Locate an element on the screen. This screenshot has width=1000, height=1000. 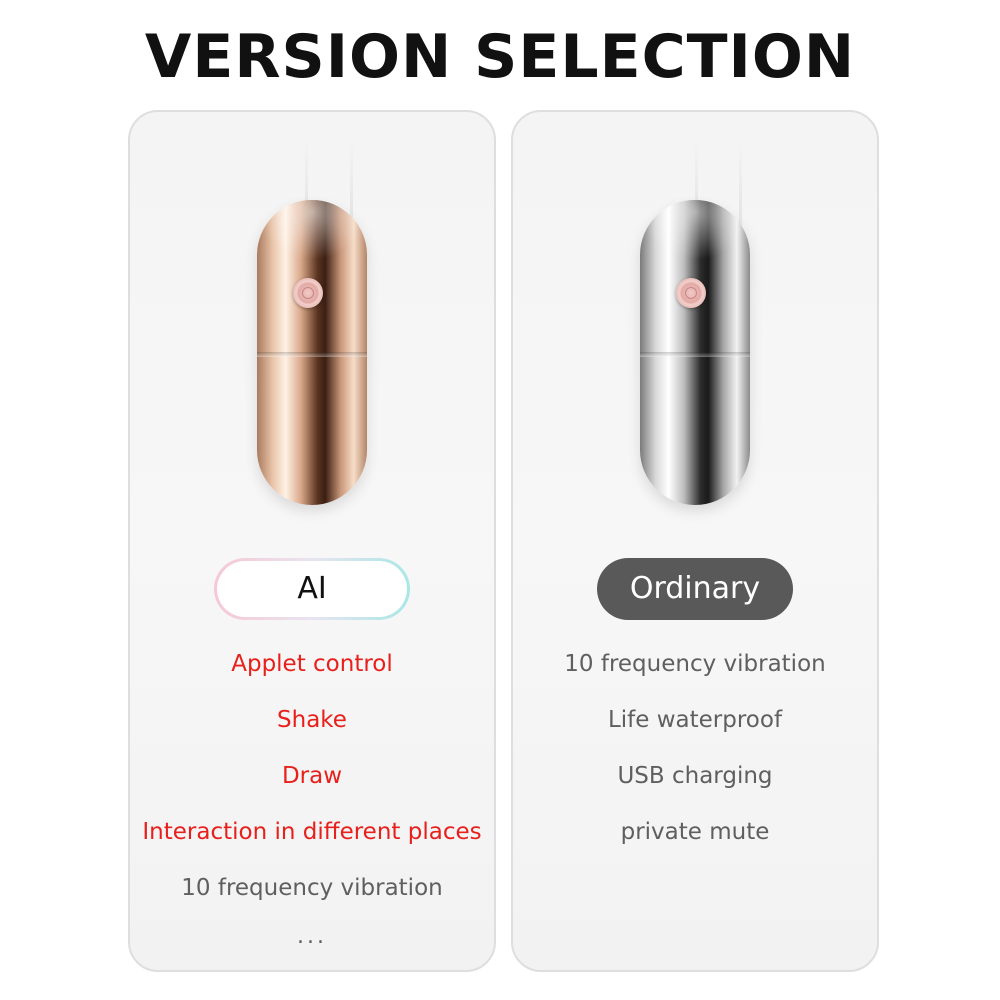
page-title: VERSION SELECTION is located at coordinates (500, 57).